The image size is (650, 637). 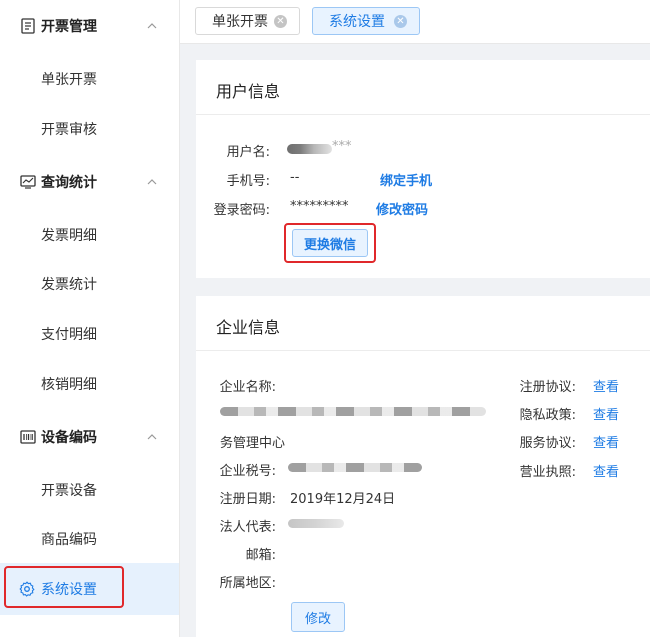 I want to click on company-name-line2: 务管理中心, so click(x=253, y=443).